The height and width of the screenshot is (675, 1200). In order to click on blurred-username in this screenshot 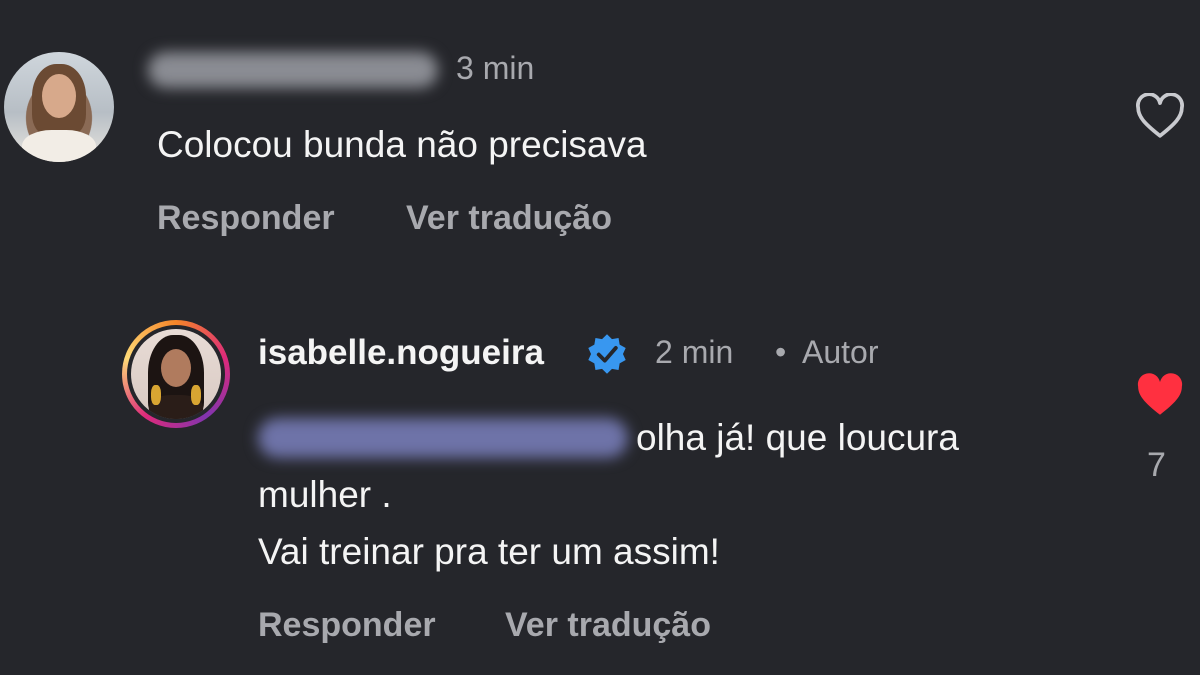, I will do `click(293, 70)`.